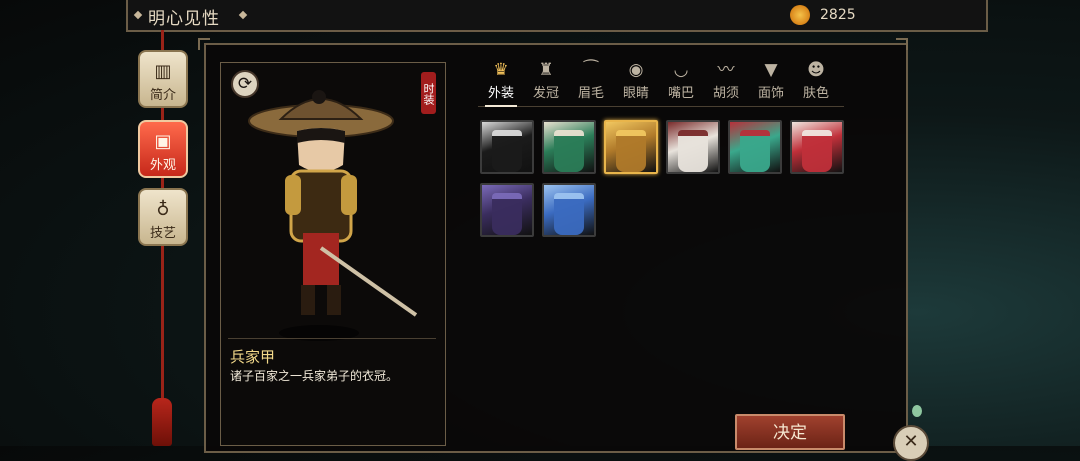 This screenshot has width=1080, height=461. What do you see at coordinates (726, 70) in the screenshot?
I see `mustache-icon: 〰` at bounding box center [726, 70].